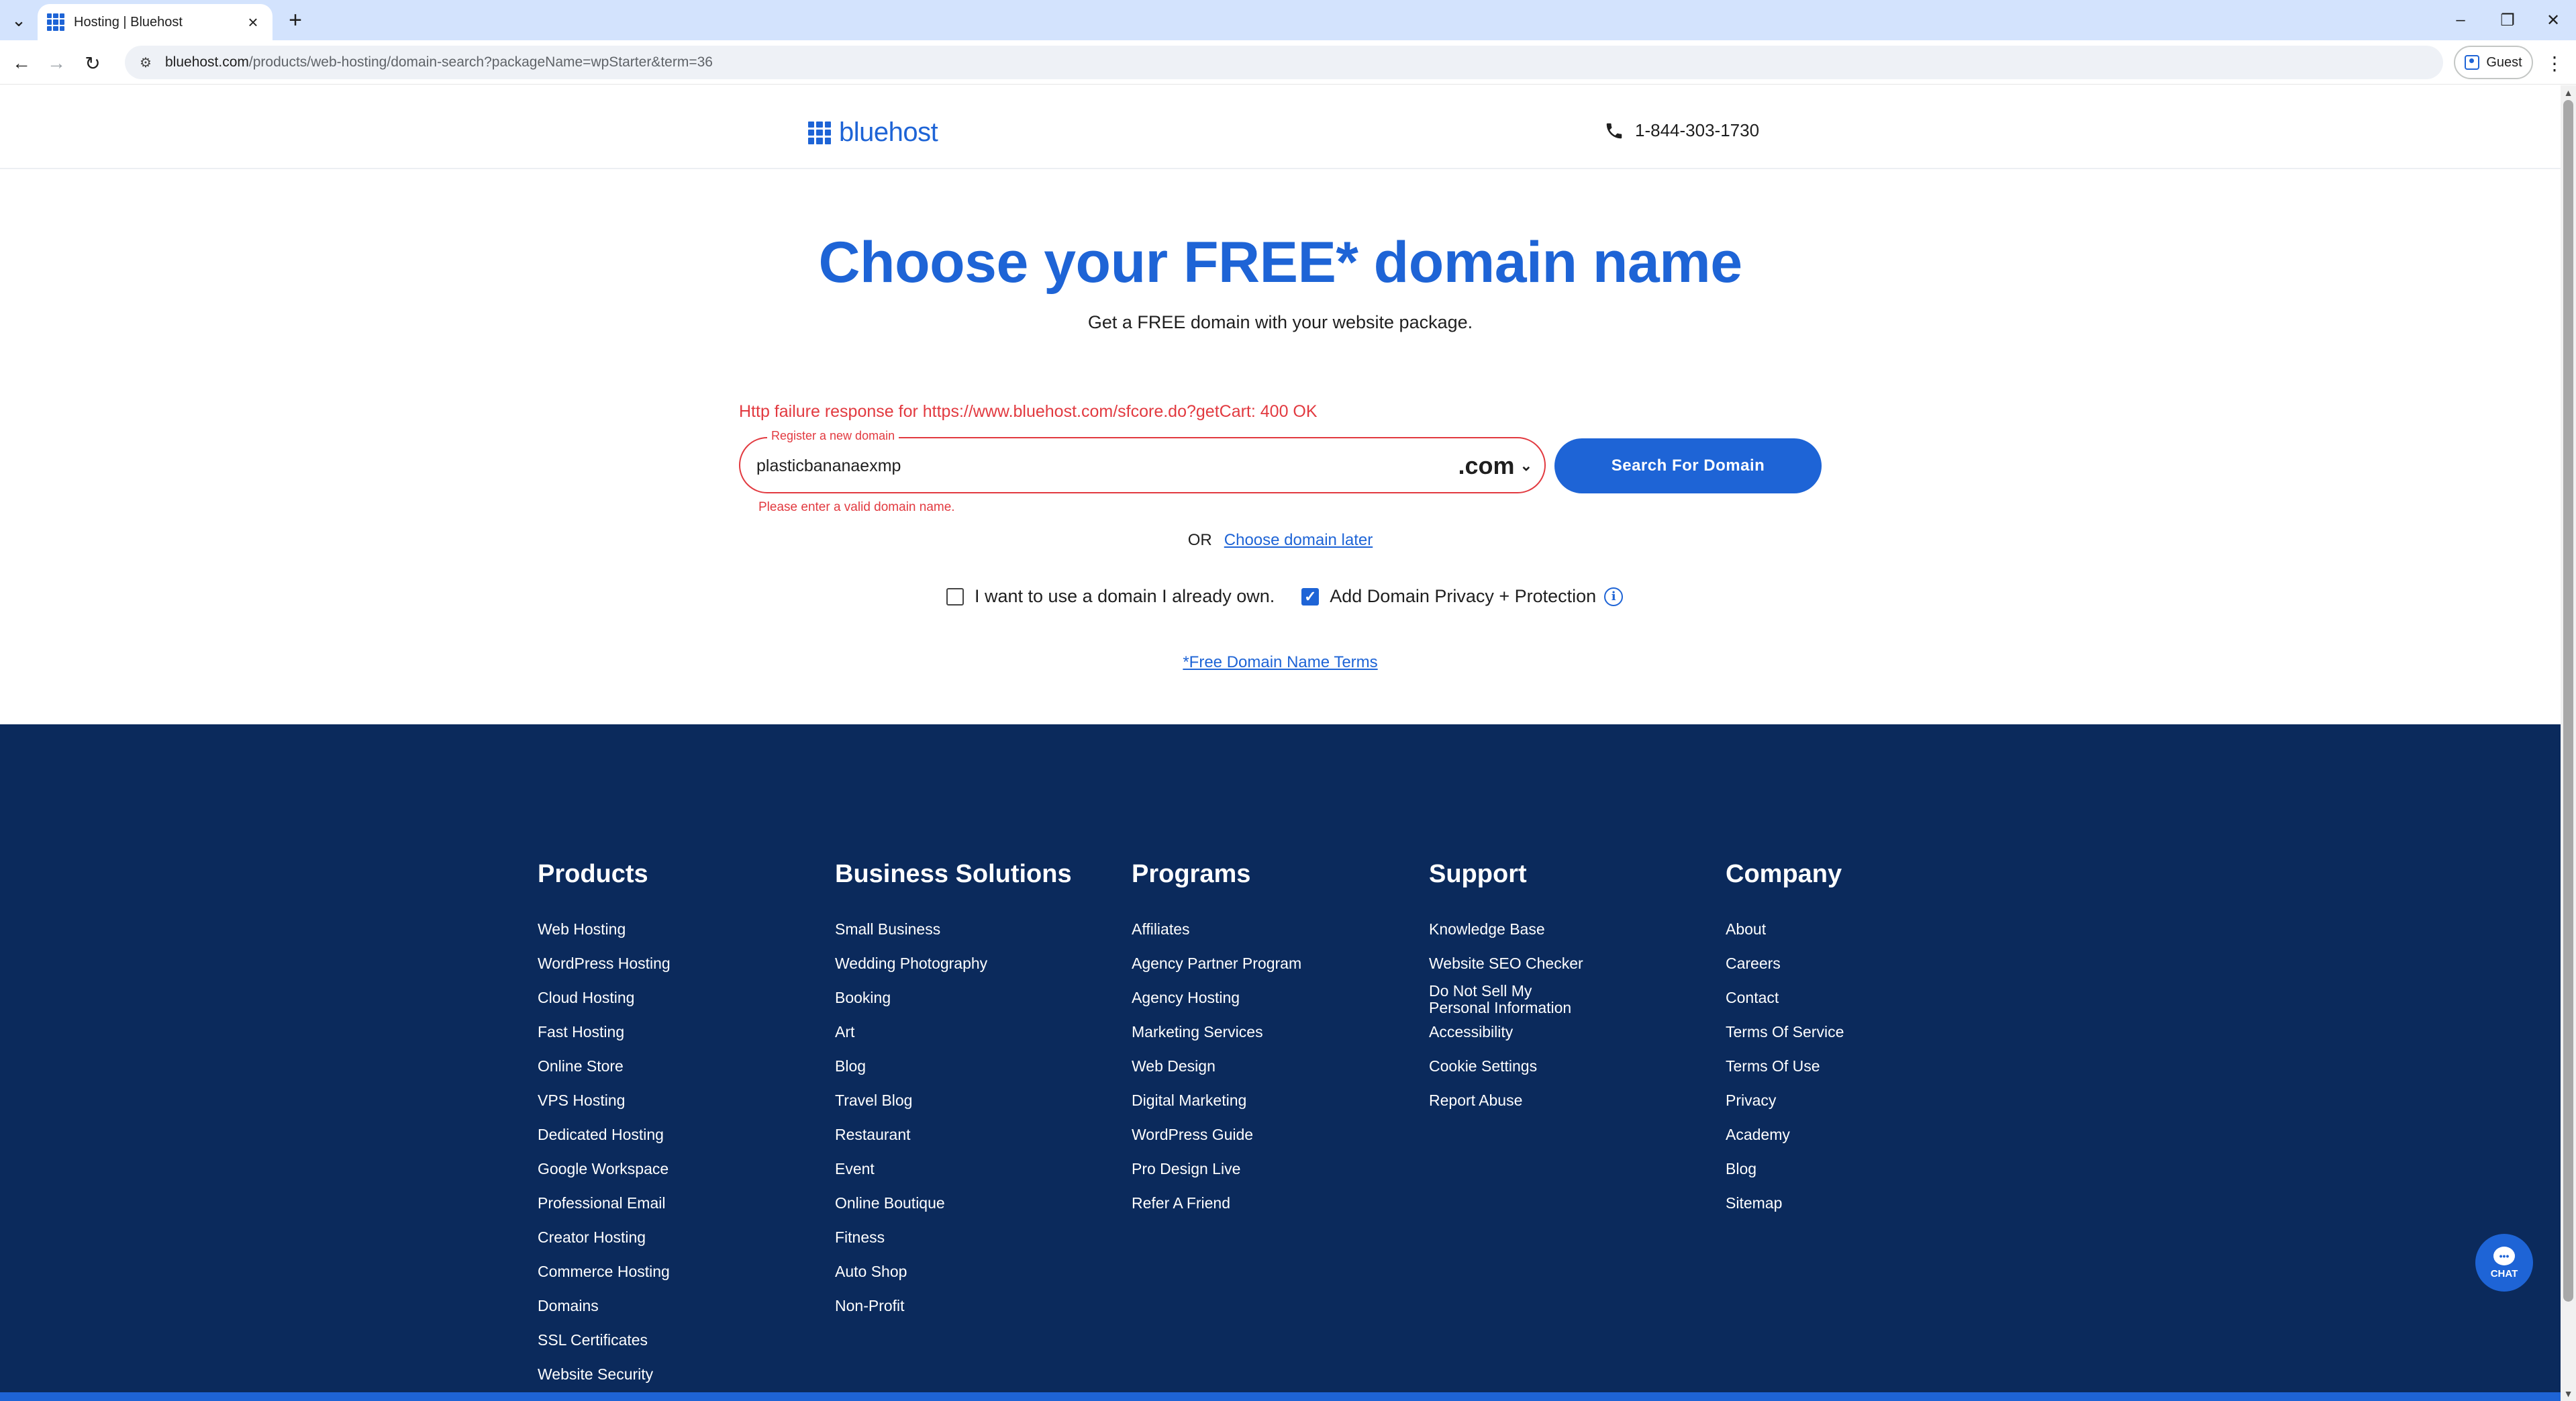 The width and height of the screenshot is (2576, 1401). I want to click on profile-icon, so click(2472, 62).